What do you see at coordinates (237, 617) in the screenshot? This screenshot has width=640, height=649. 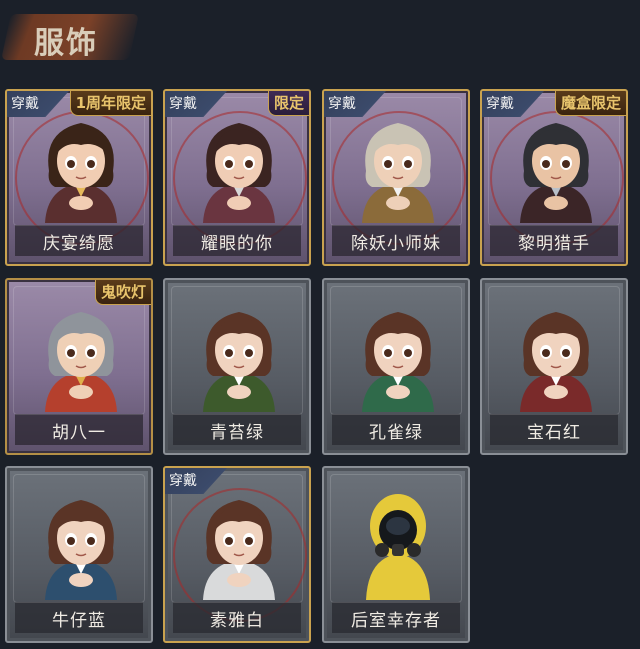 I see `outfit-name-label: 素雅白` at bounding box center [237, 617].